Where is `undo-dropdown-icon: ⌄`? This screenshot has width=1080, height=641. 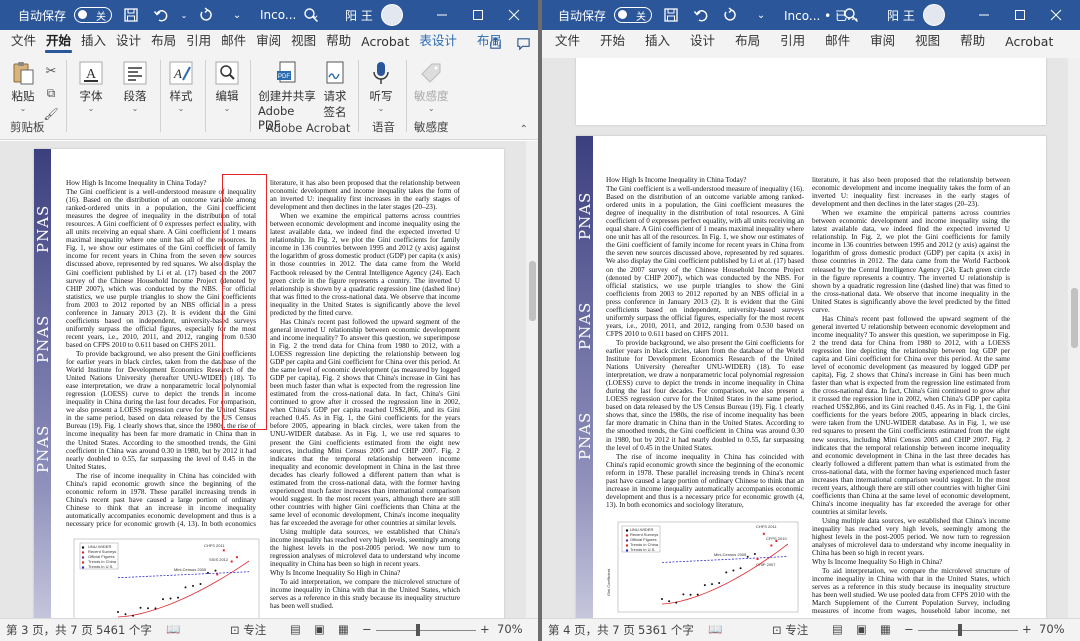
undo-dropdown-icon: ⌄ is located at coordinates (184, 15).